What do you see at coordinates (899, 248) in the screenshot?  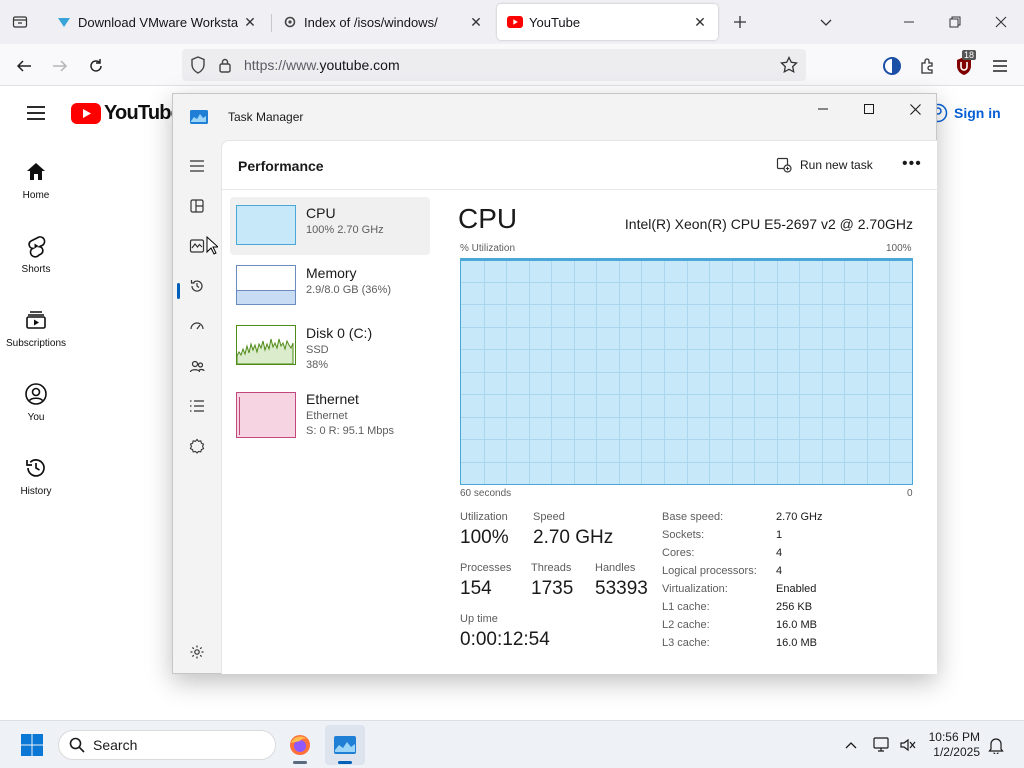 I see `graph-y-max: 100%` at bounding box center [899, 248].